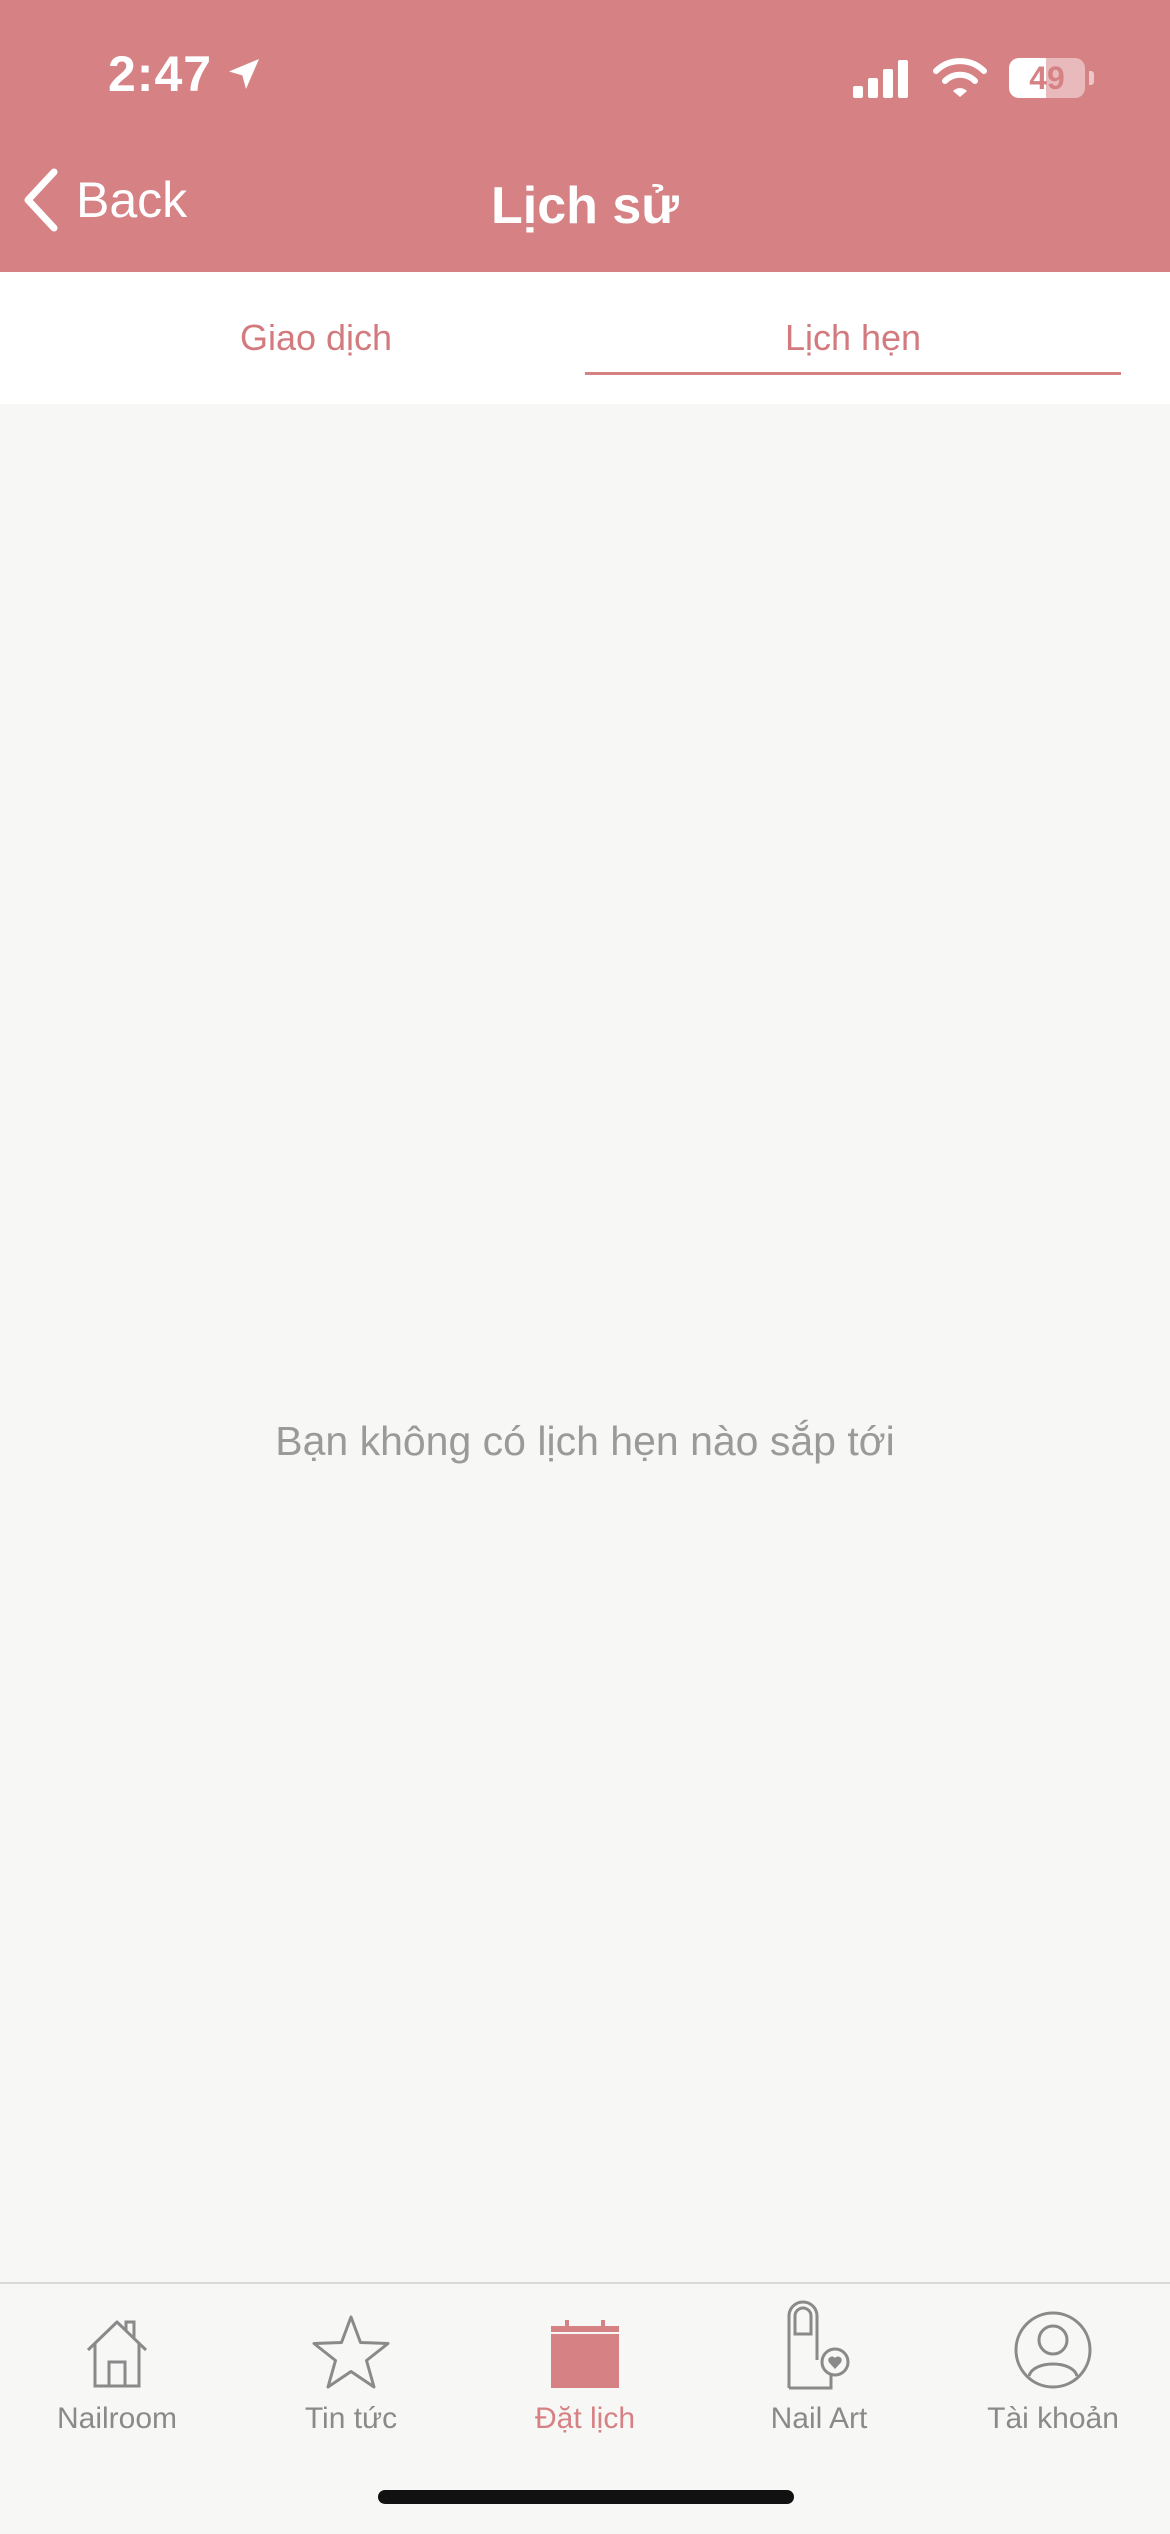 This screenshot has height=2534, width=1170. I want to click on battery-cap, so click(1091, 78).